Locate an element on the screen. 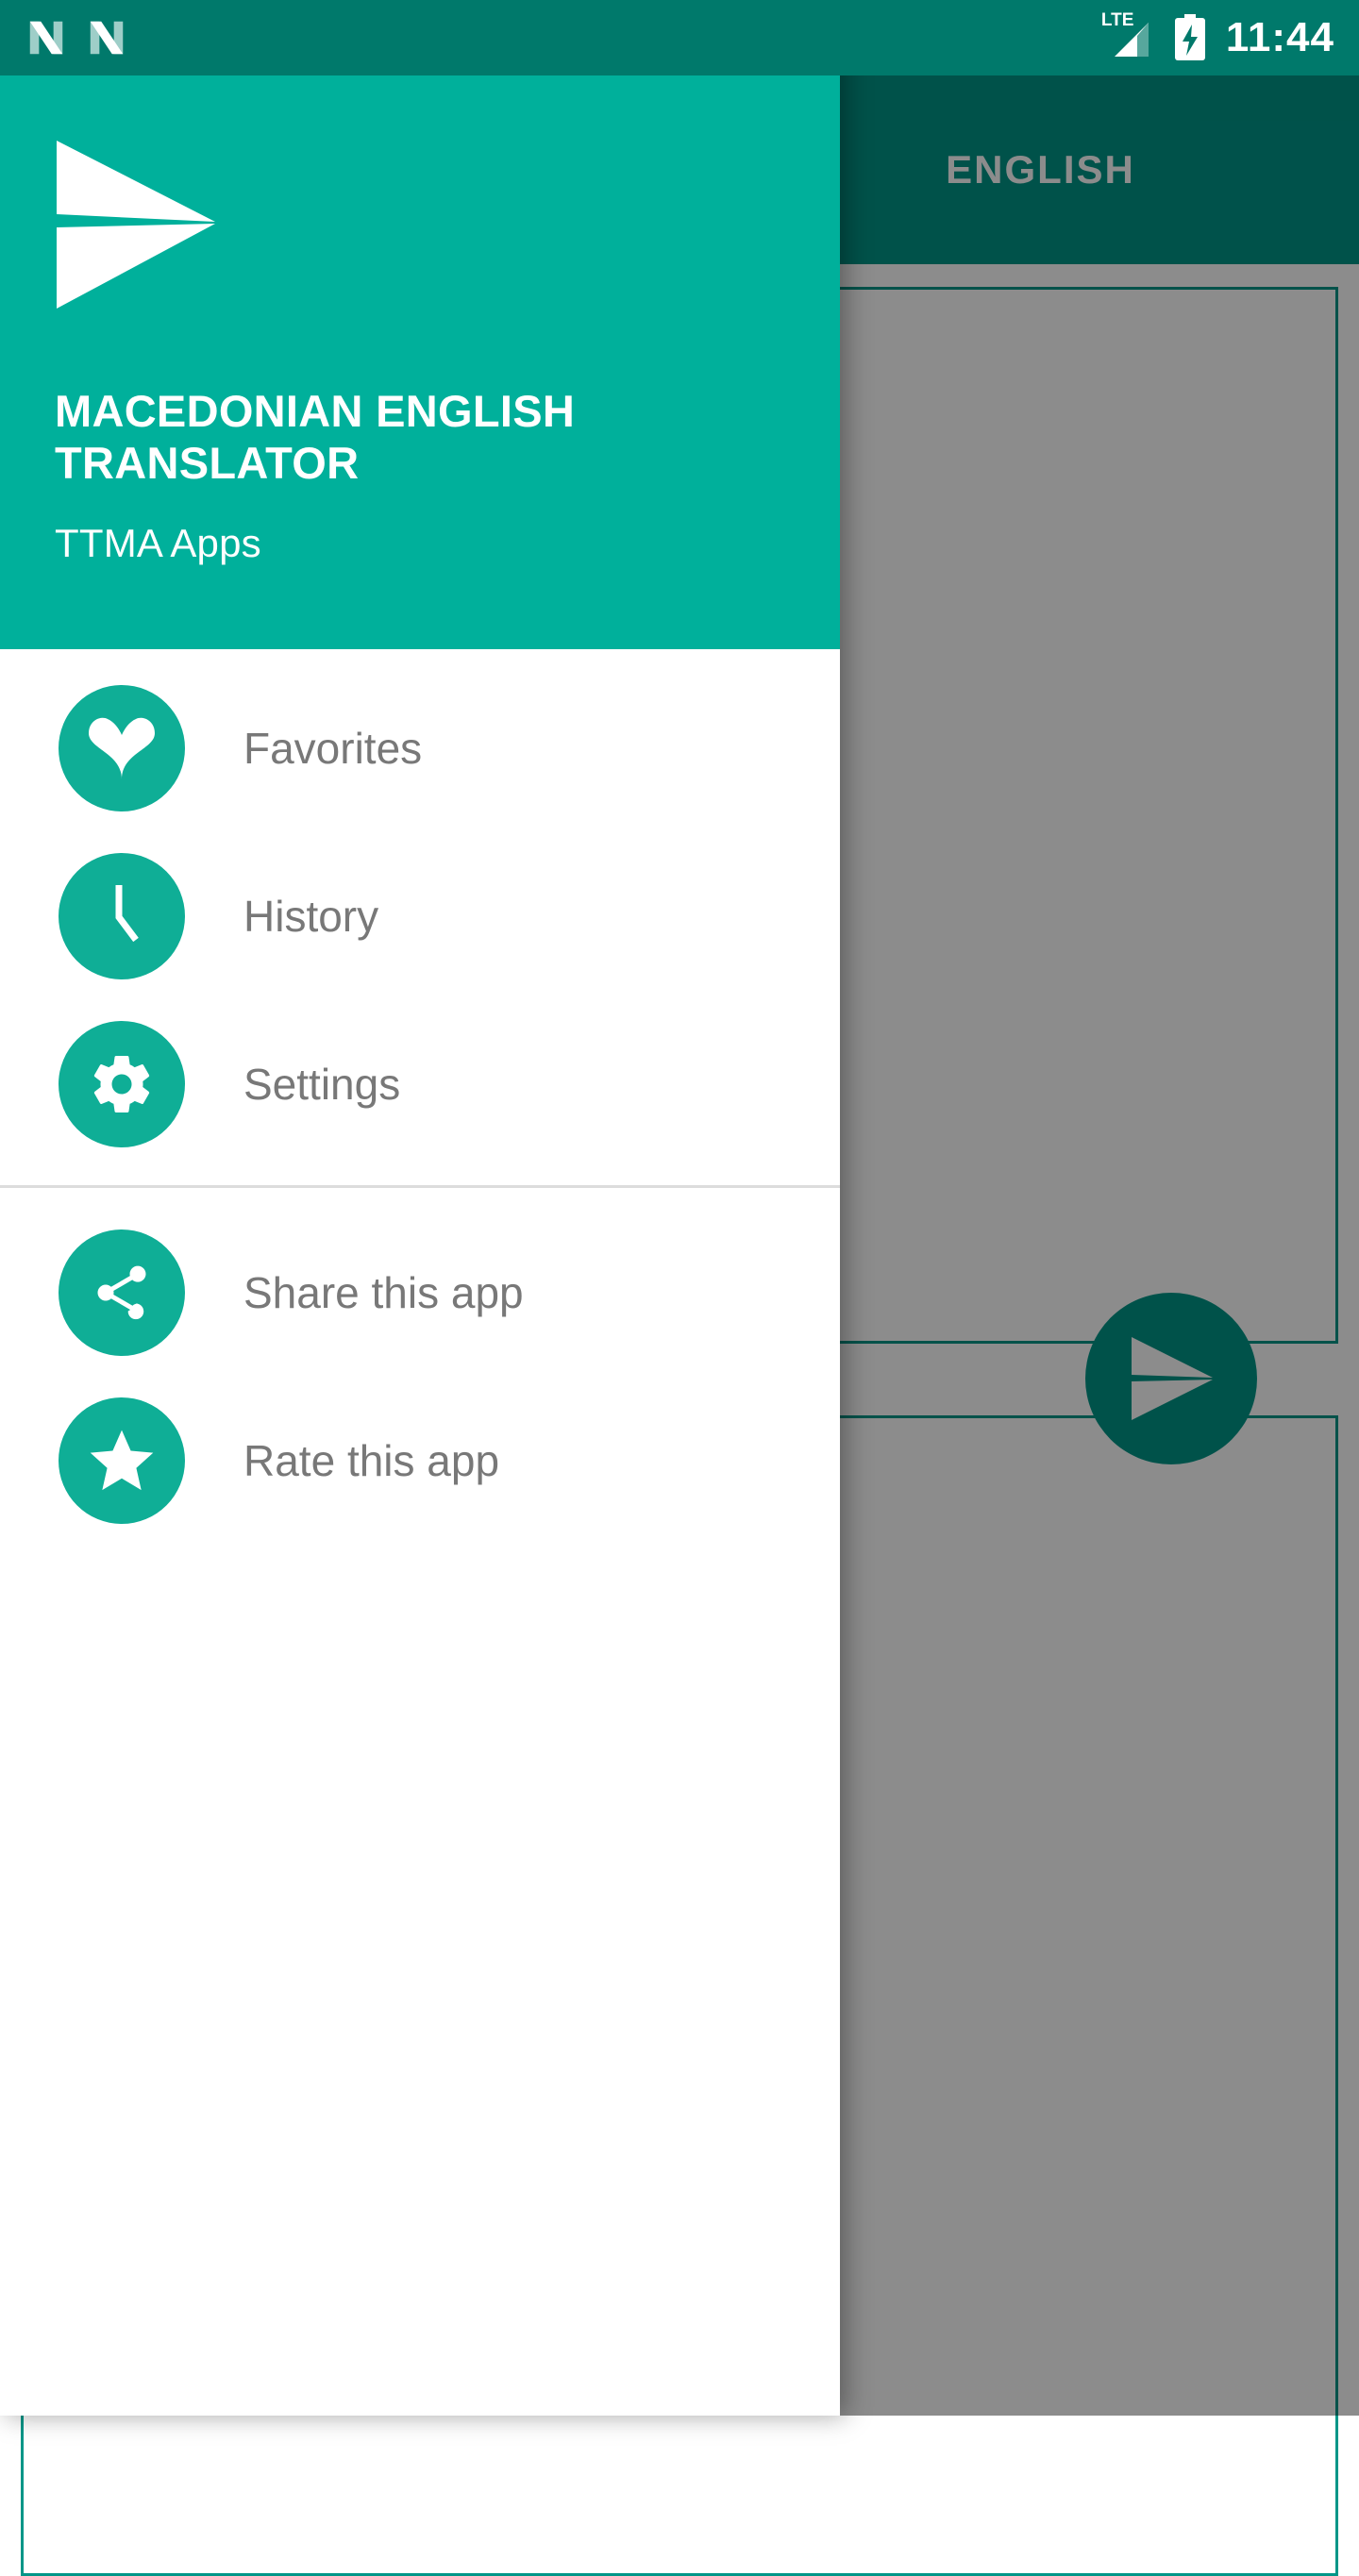 This screenshot has height=2576, width=1359. drawer-app-subtitle: TTMA Apps is located at coordinates (158, 543).